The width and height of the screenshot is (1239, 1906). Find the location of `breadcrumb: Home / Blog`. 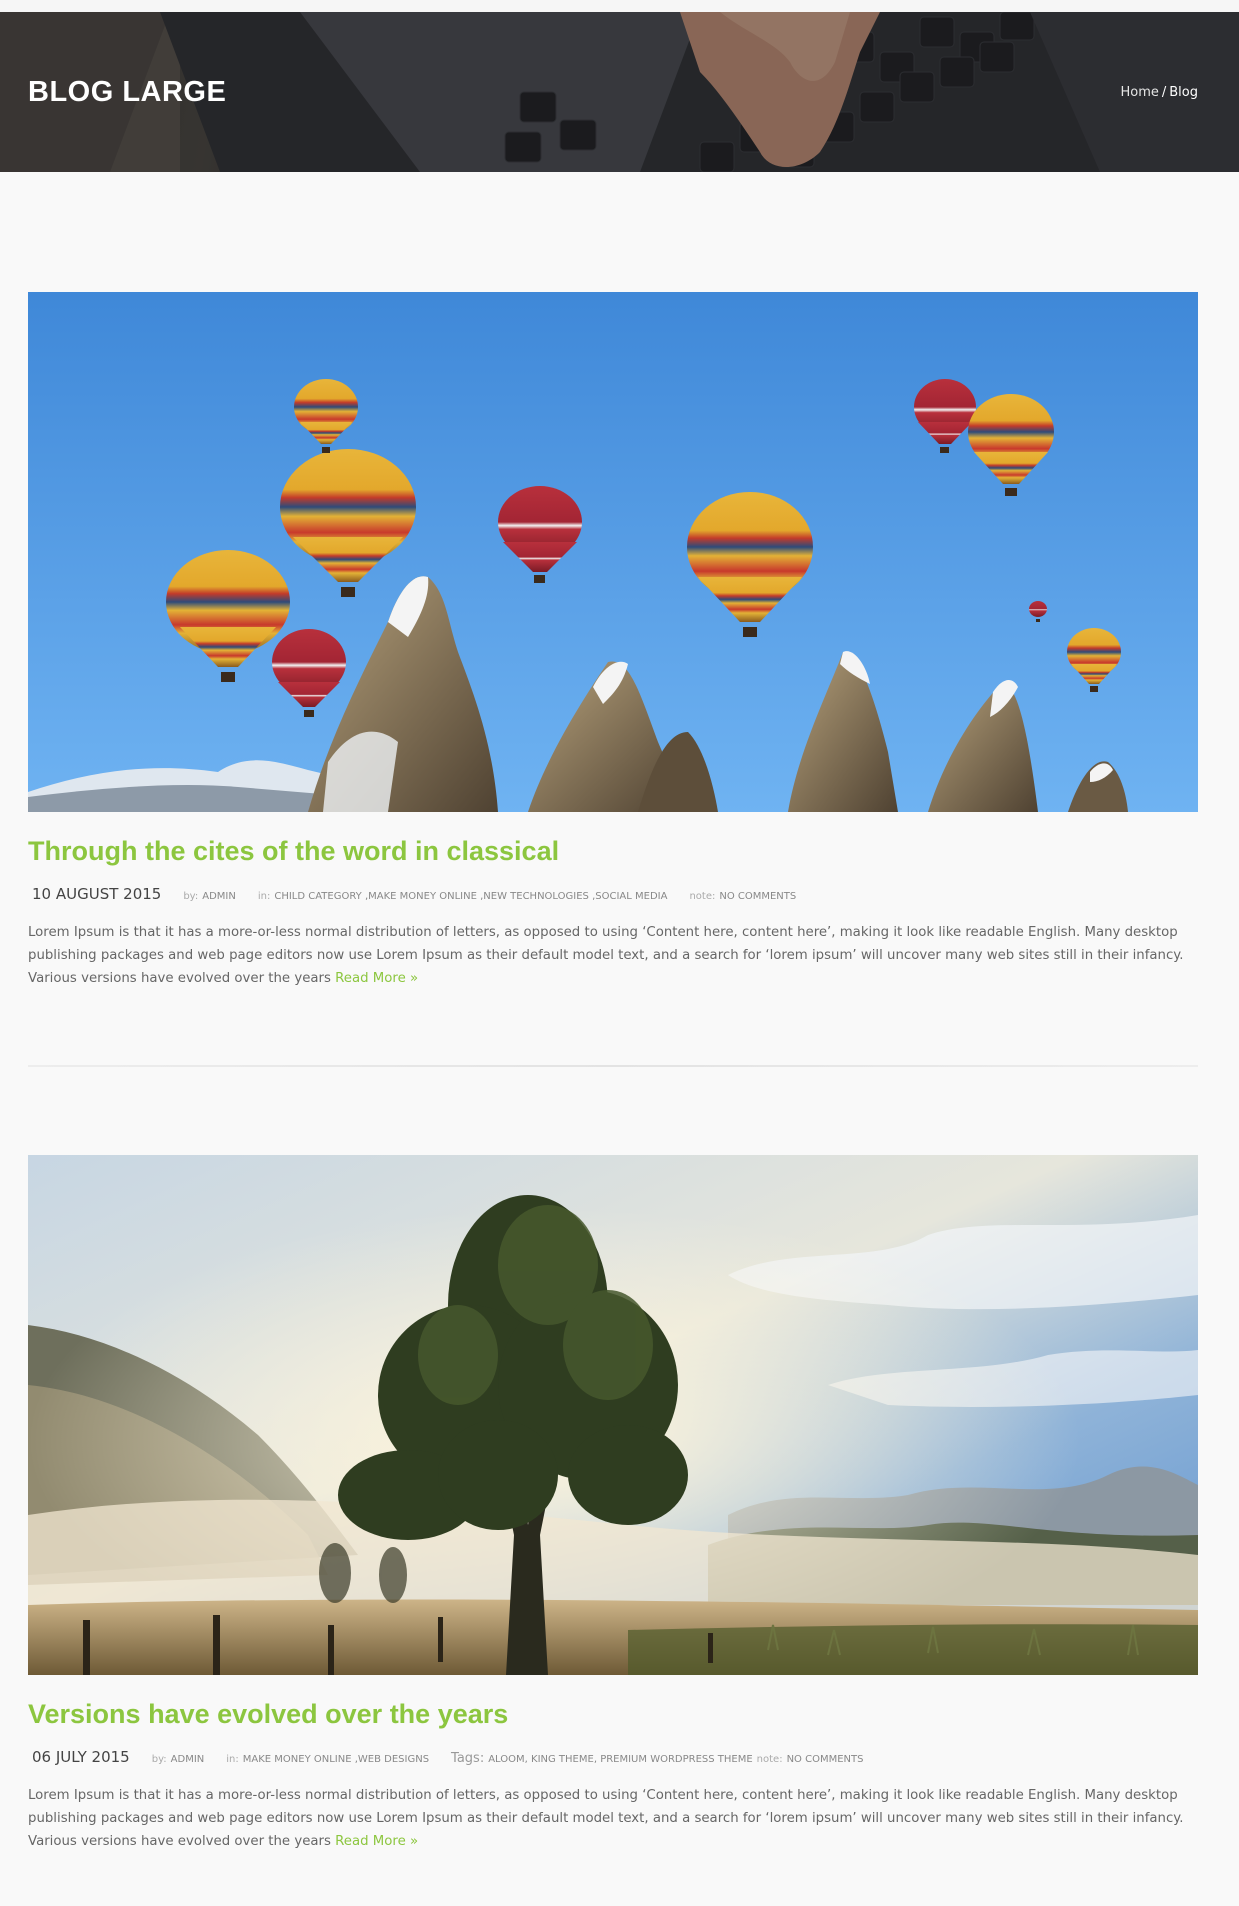

breadcrumb: Home / Blog is located at coordinates (1159, 92).